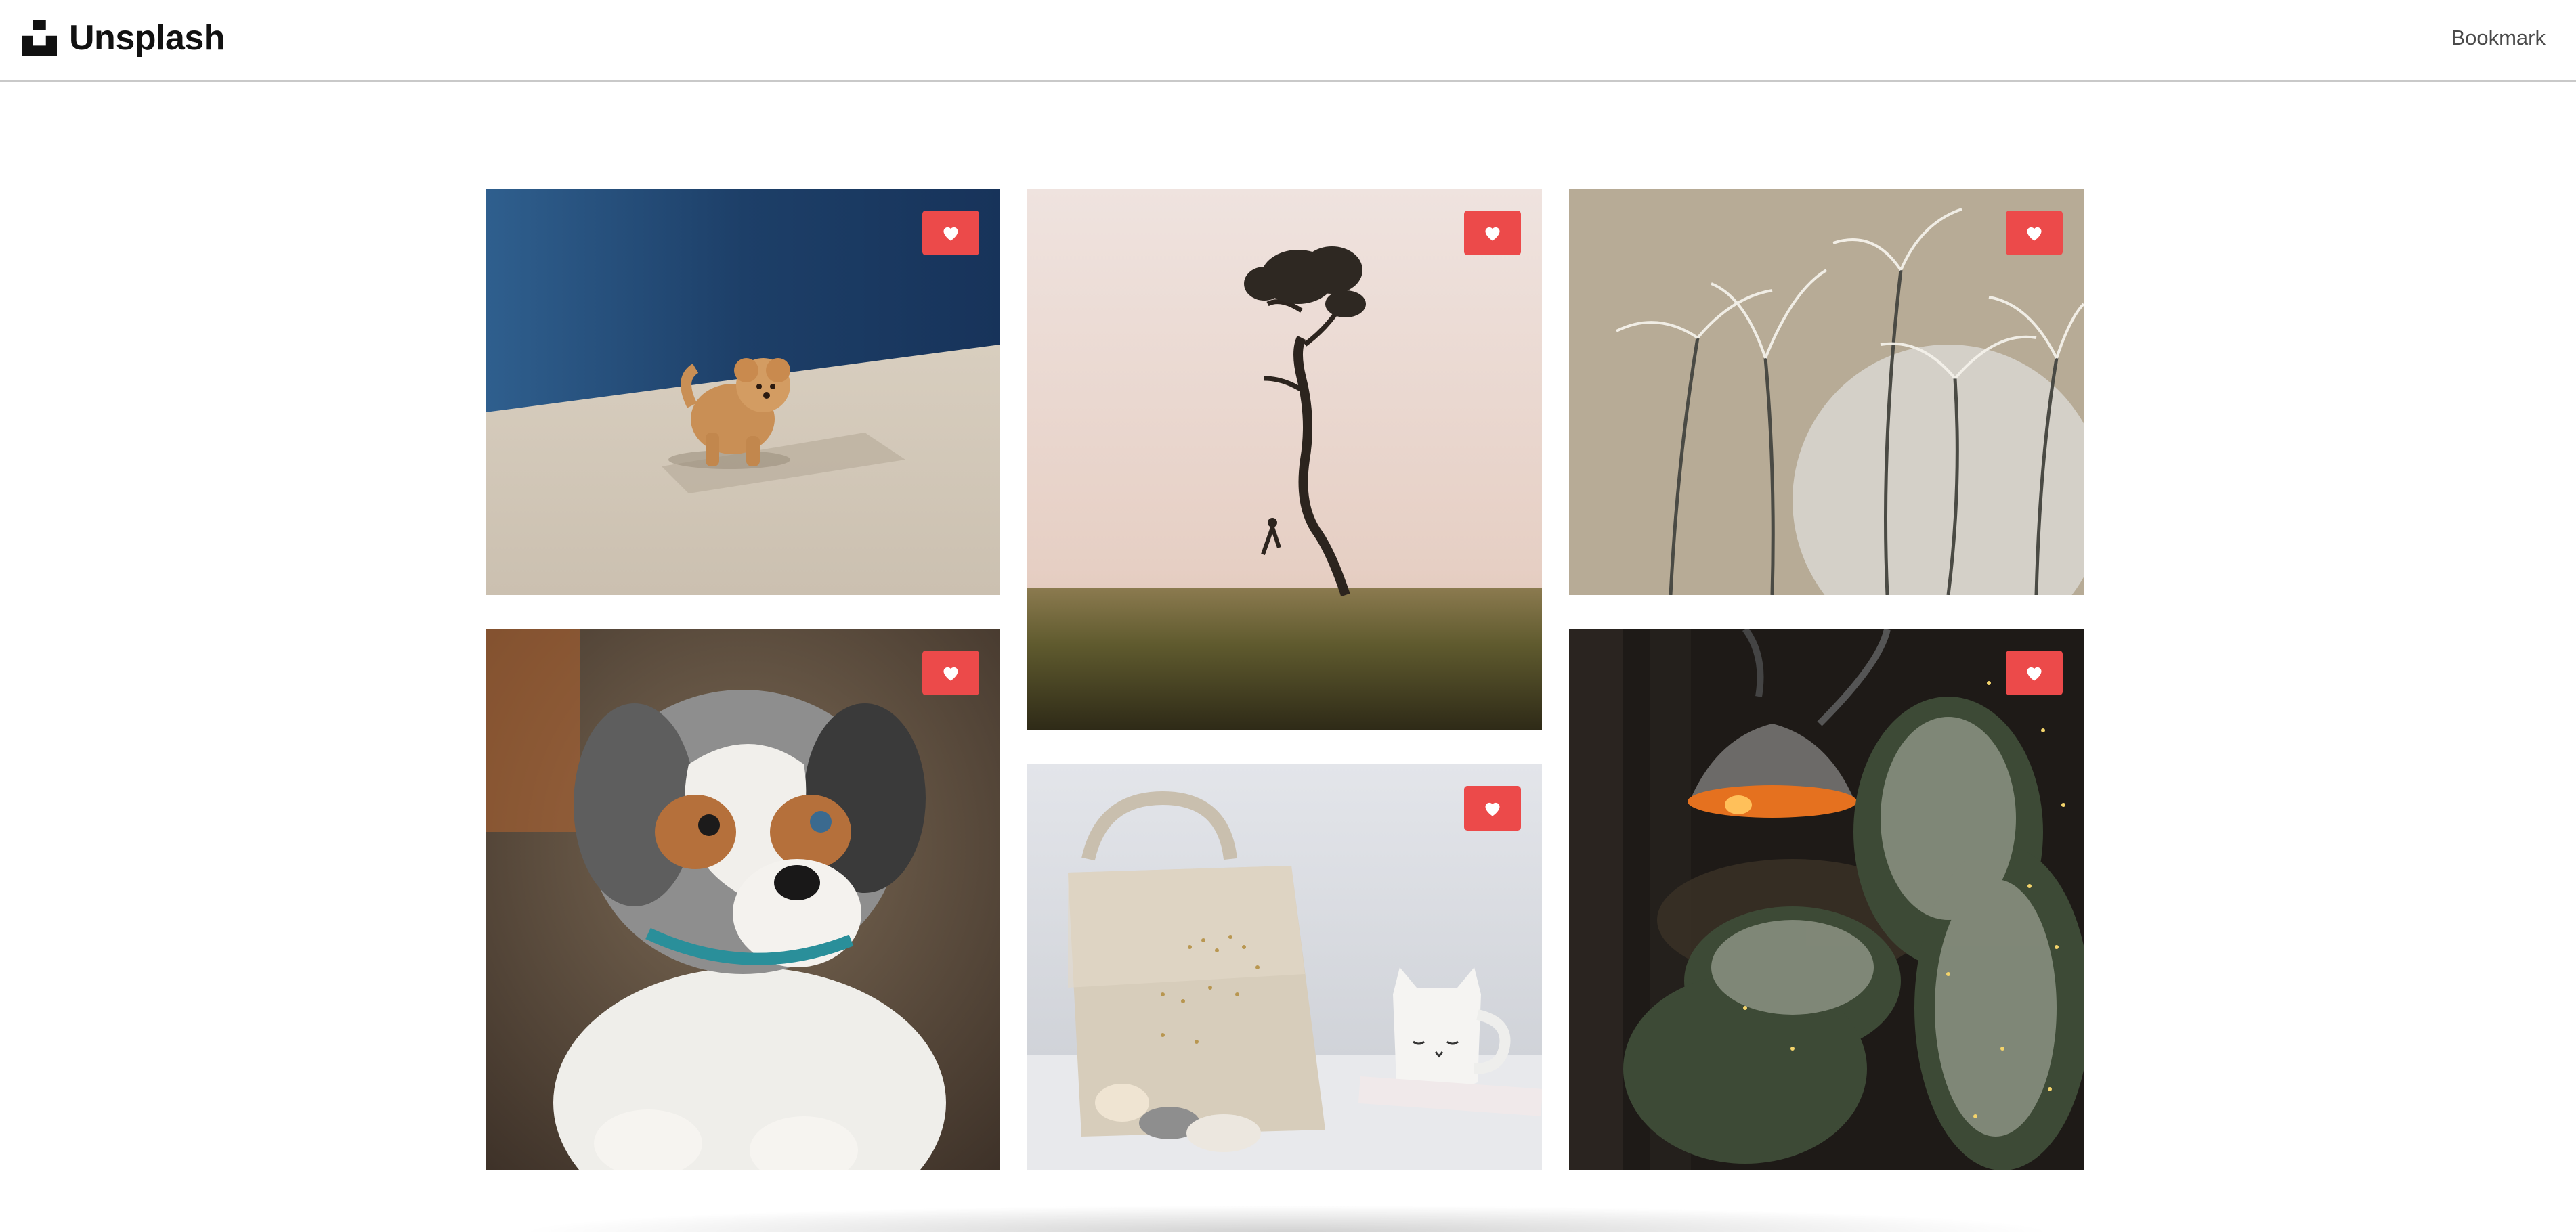 The width and height of the screenshot is (2576, 1232). What do you see at coordinates (39, 38) in the screenshot?
I see `unsplash-logo-icon` at bounding box center [39, 38].